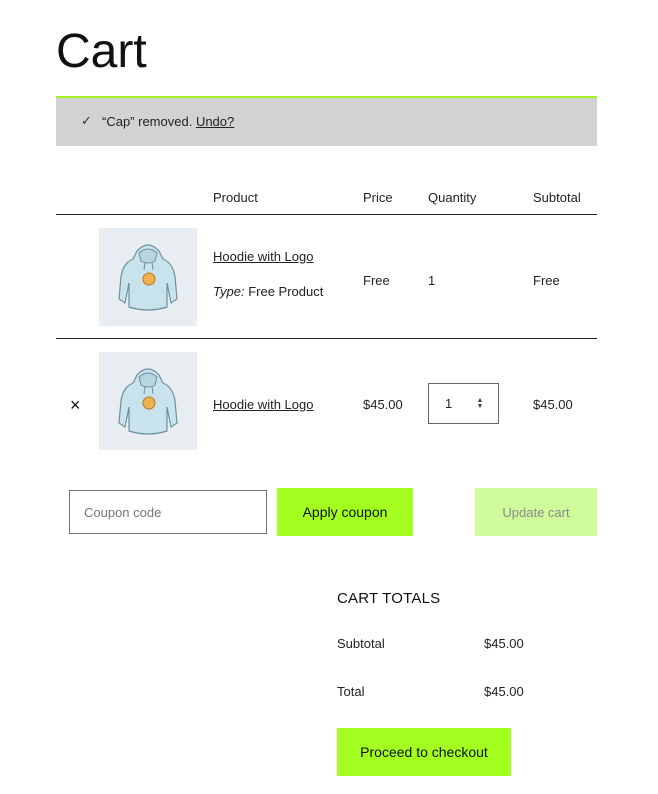  Describe the element at coordinates (504, 691) in the screenshot. I see `total-value: $45.00` at that location.